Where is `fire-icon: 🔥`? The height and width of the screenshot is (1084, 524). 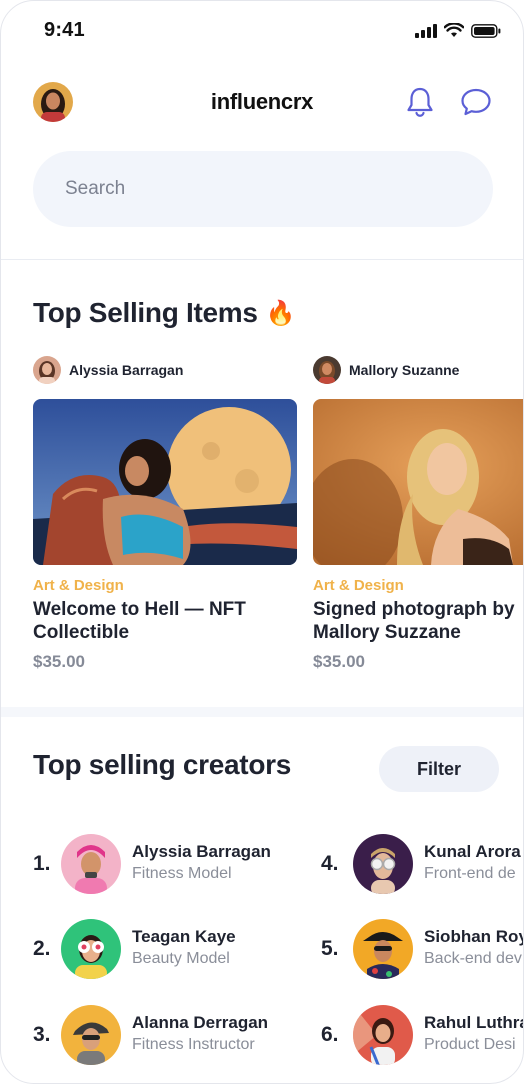
fire-icon: 🔥 is located at coordinates (280, 313).